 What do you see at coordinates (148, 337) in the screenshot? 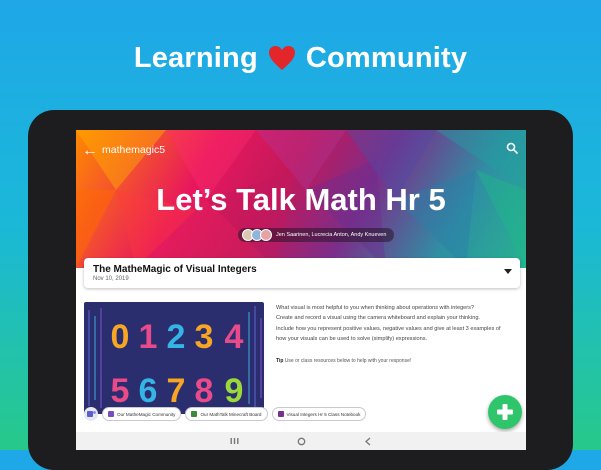
I see `artwork-digit: 1` at bounding box center [148, 337].